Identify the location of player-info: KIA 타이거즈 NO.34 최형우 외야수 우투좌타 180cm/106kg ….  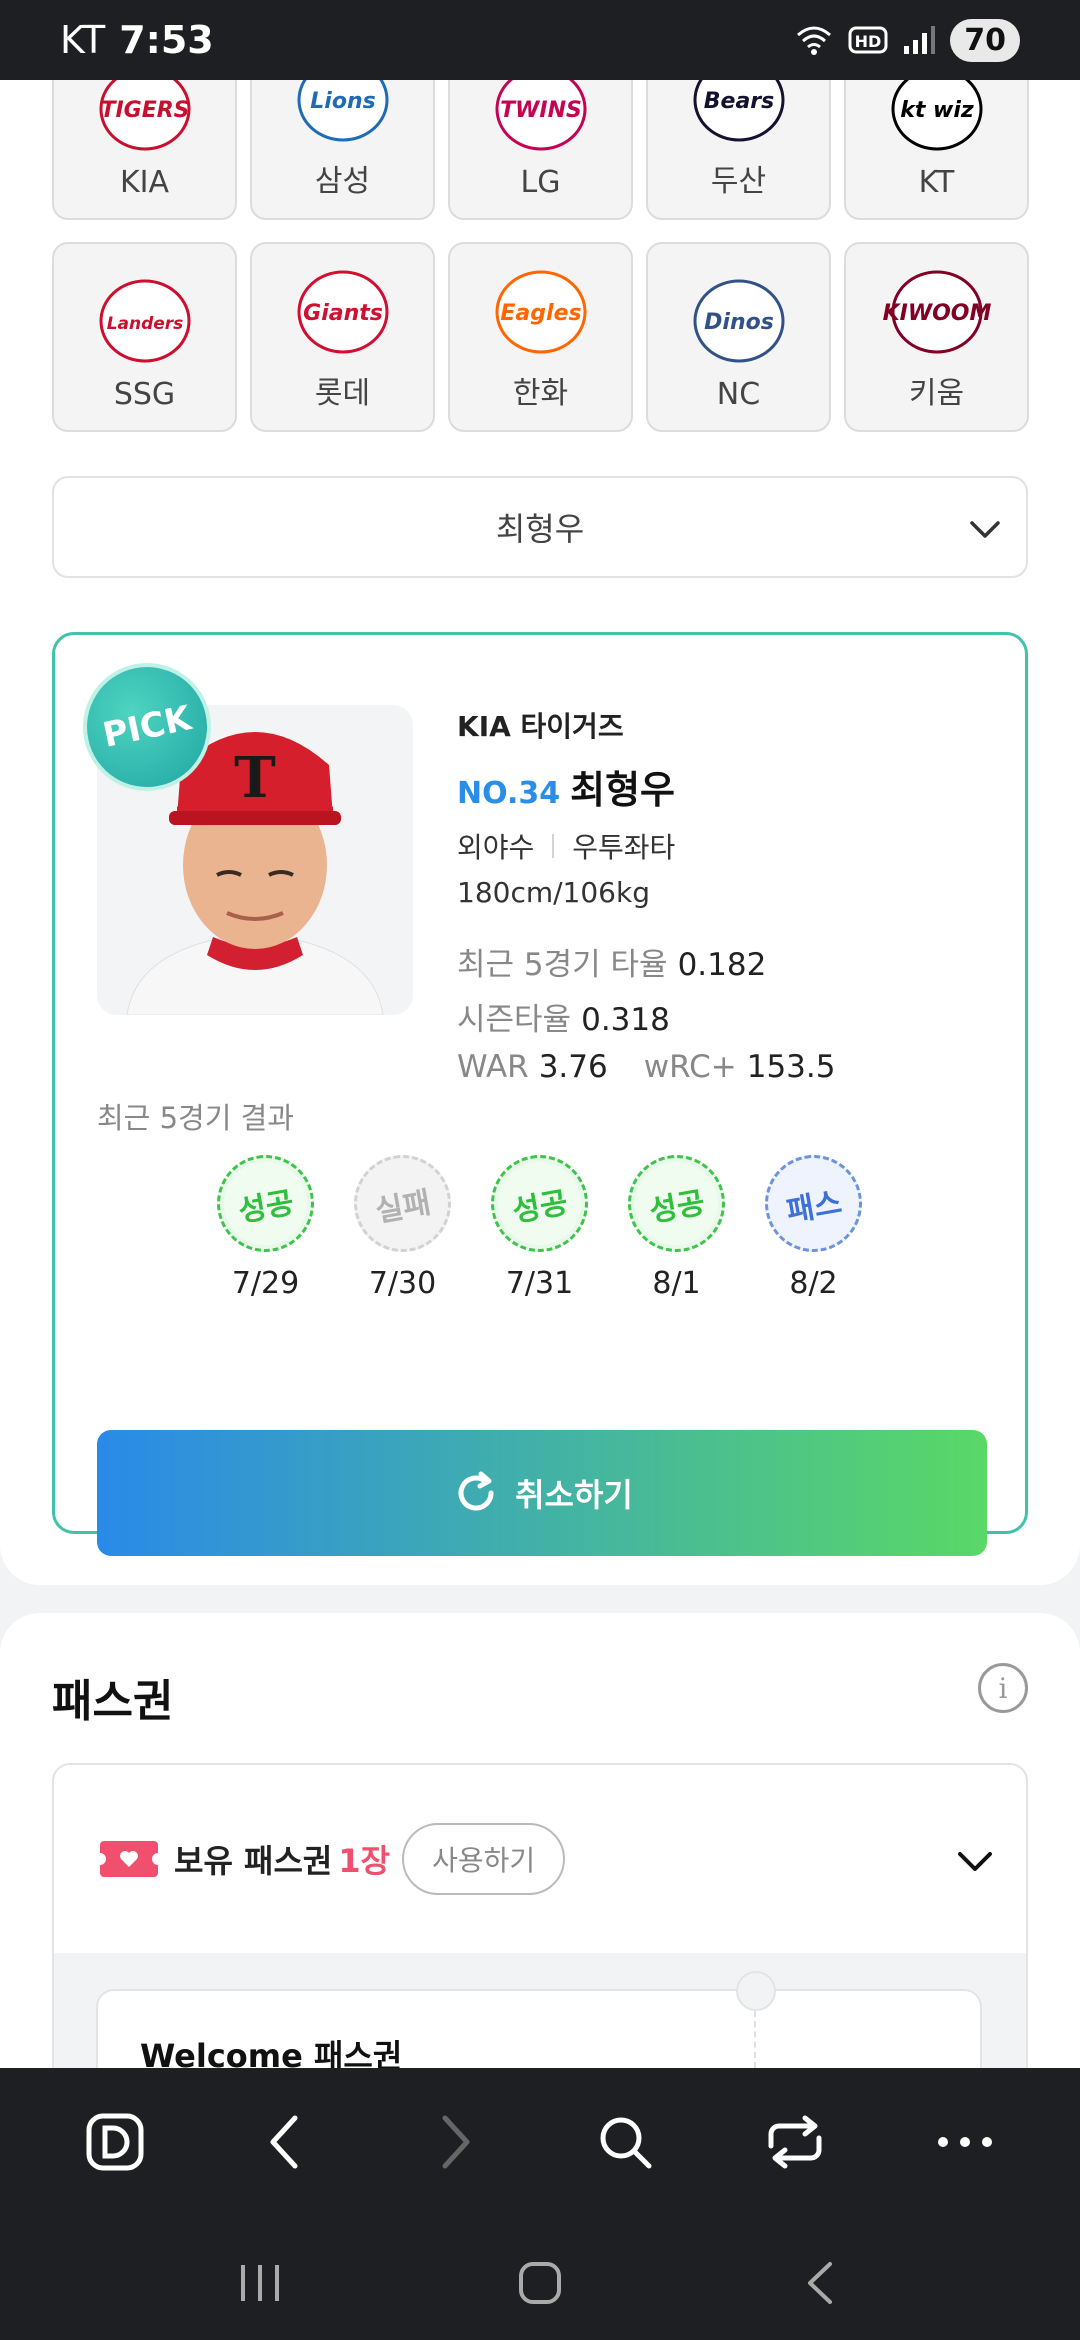
(646, 895).